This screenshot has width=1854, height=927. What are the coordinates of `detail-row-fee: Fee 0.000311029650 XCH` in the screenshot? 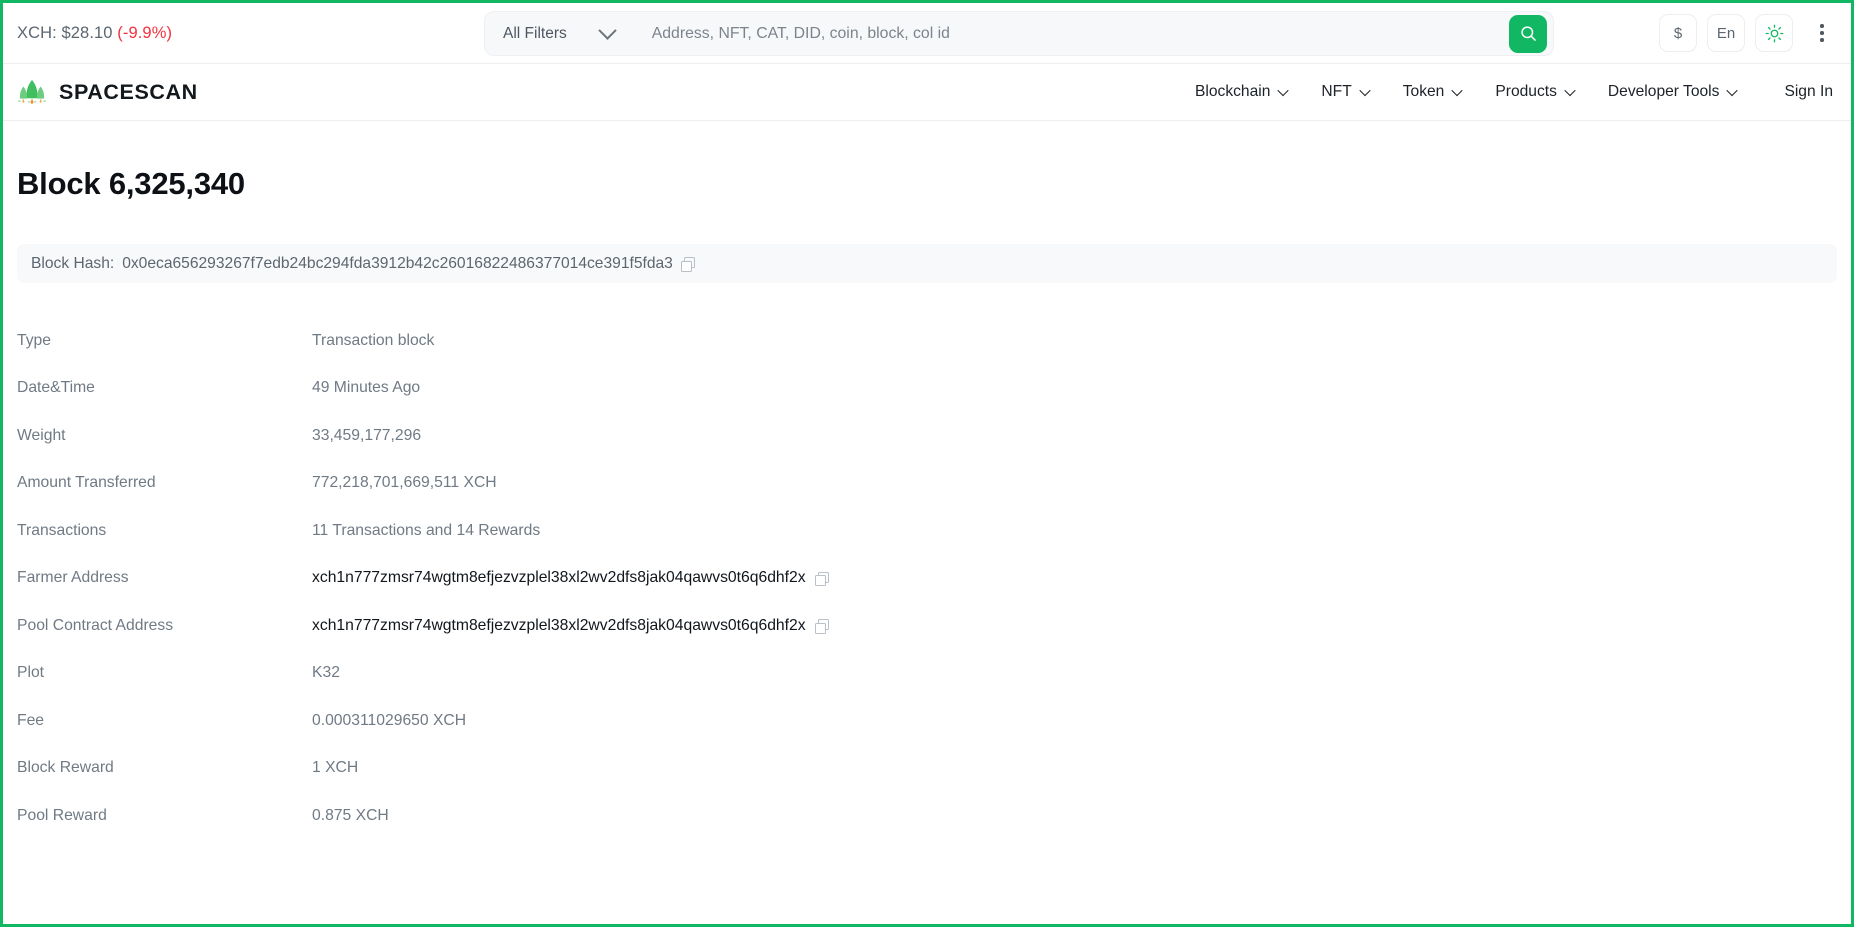 It's located at (927, 721).